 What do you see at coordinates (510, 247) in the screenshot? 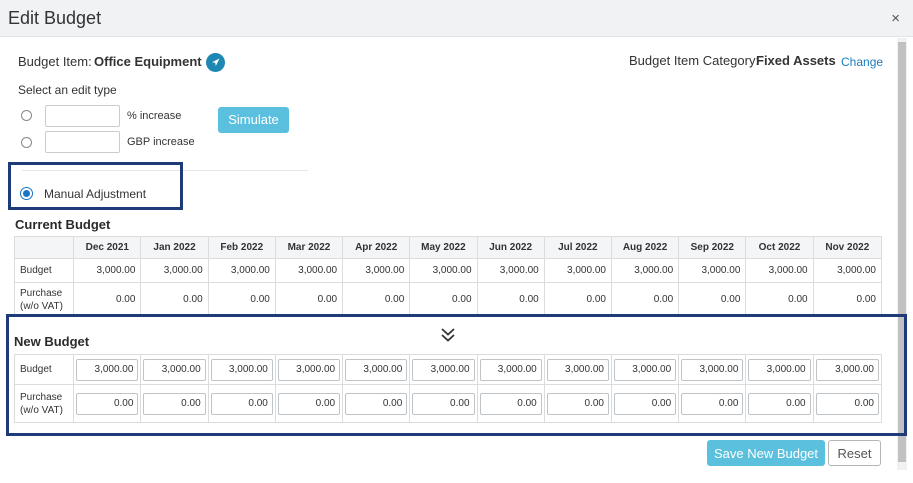
I see `month-header: Jun 2022` at bounding box center [510, 247].